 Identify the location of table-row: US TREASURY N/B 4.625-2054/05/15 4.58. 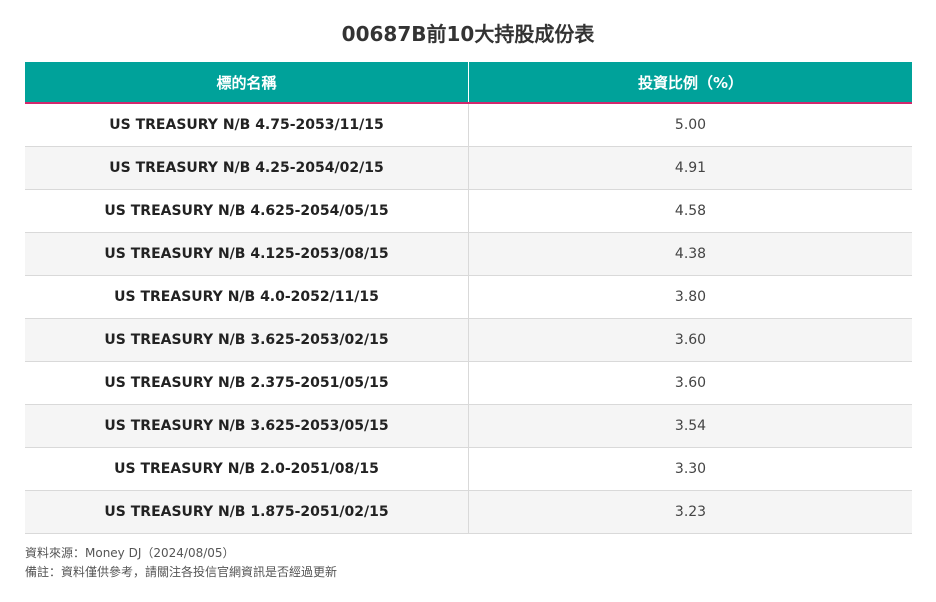
(468, 211).